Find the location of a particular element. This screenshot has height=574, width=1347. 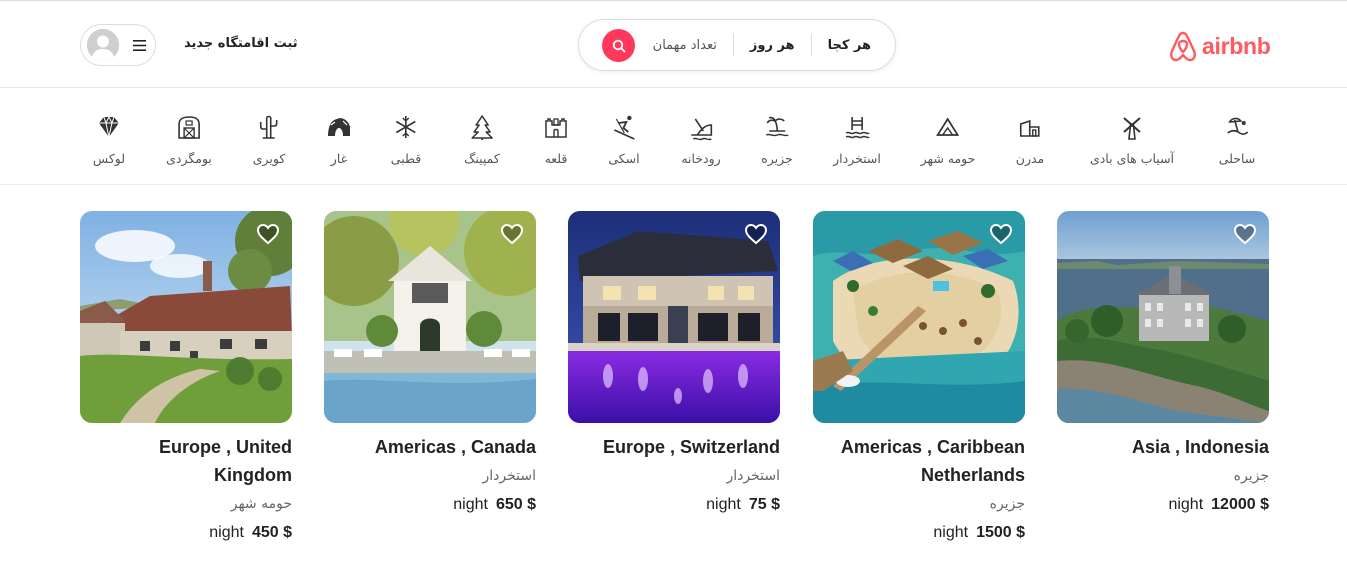

listing-price-row: night 450 $ is located at coordinates (186, 533).